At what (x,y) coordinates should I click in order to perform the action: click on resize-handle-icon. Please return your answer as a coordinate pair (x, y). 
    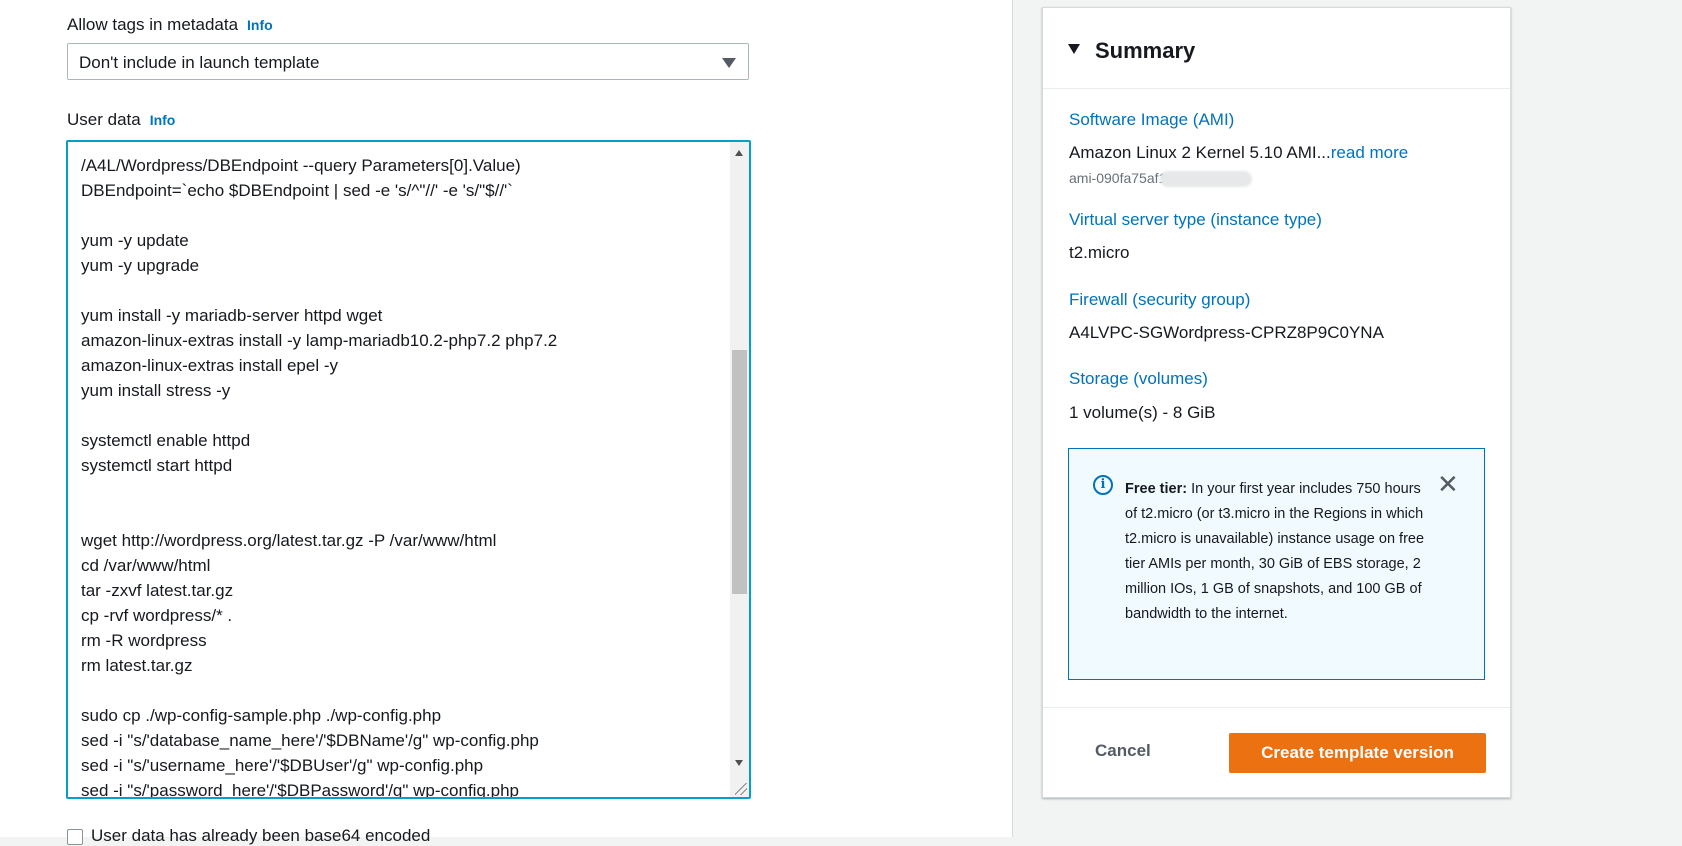
    Looking at the image, I should click on (741, 789).